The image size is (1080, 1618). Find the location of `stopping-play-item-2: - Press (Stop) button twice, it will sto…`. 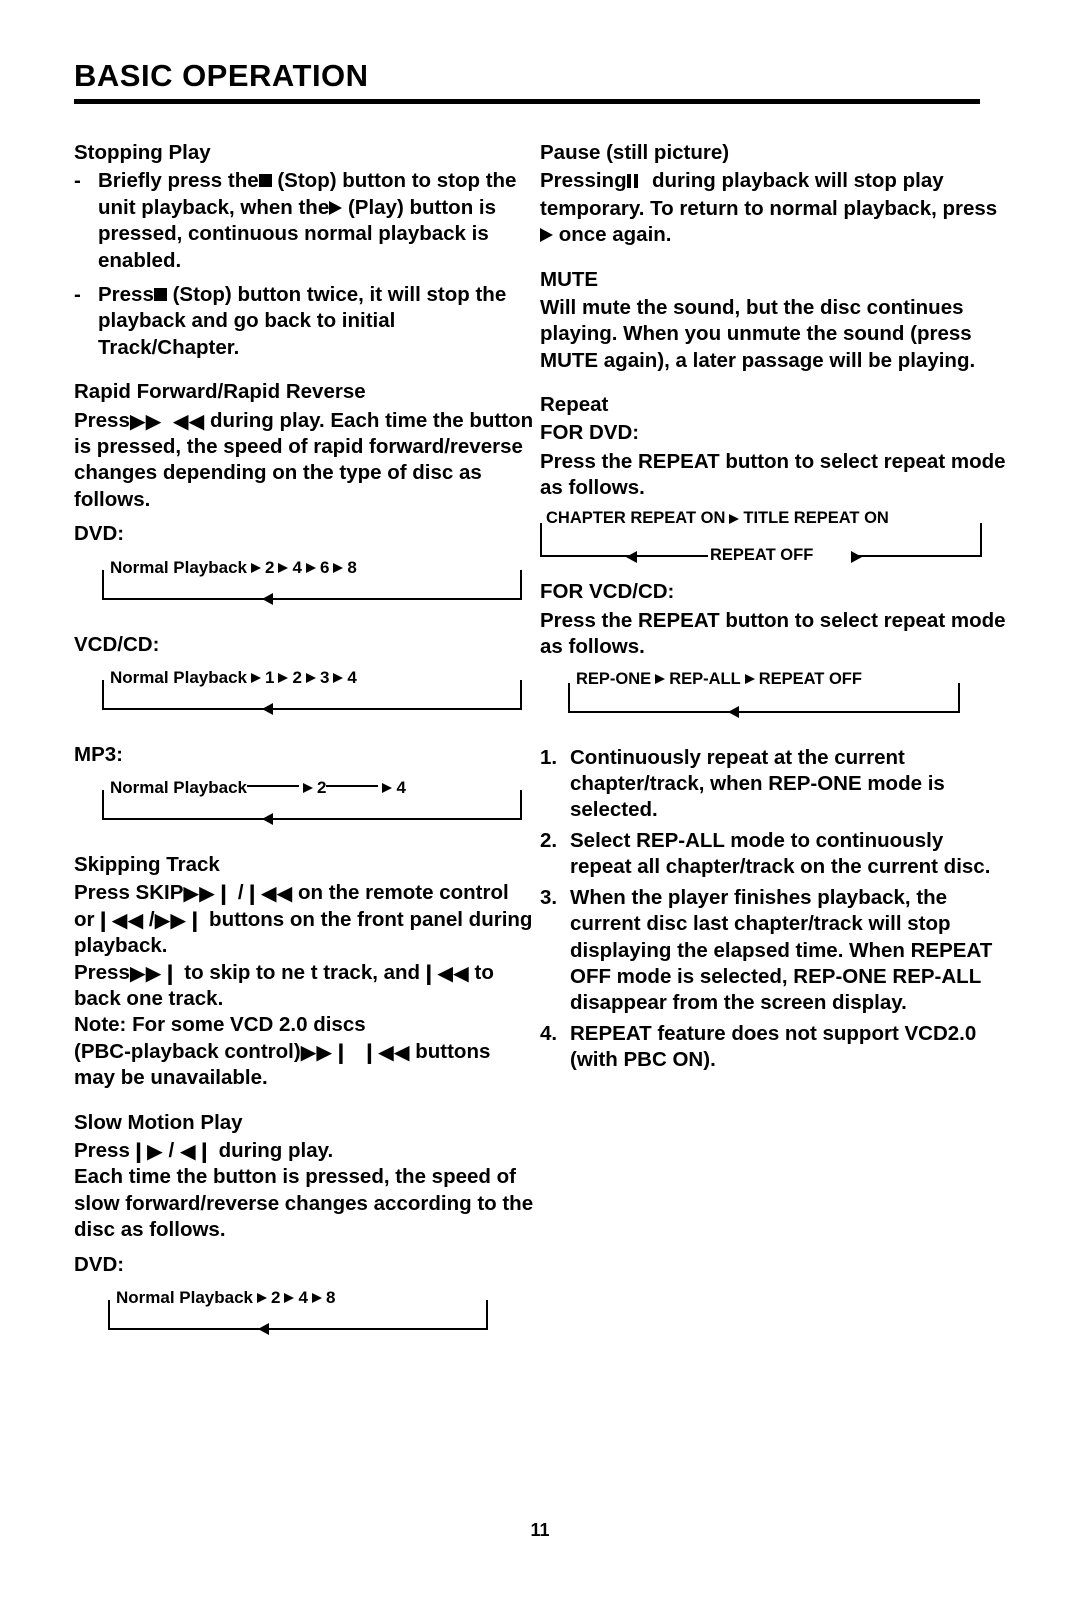

stopping-play-item-2: - Press (Stop) button twice, it will sto… is located at coordinates (304, 321).